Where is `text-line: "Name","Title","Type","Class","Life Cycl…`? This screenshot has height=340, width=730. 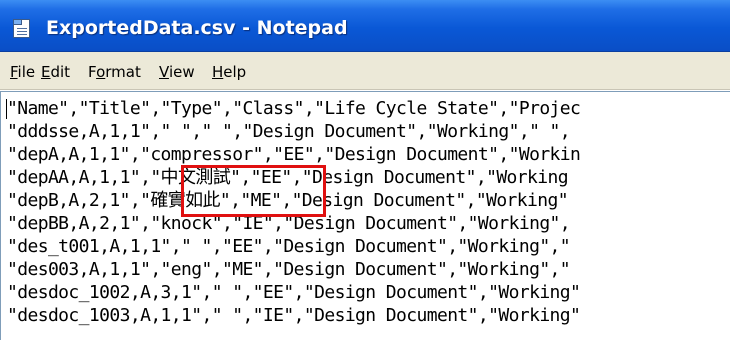
text-line: "Name","Title","Type","Class","Life Cycl… is located at coordinates (294, 108).